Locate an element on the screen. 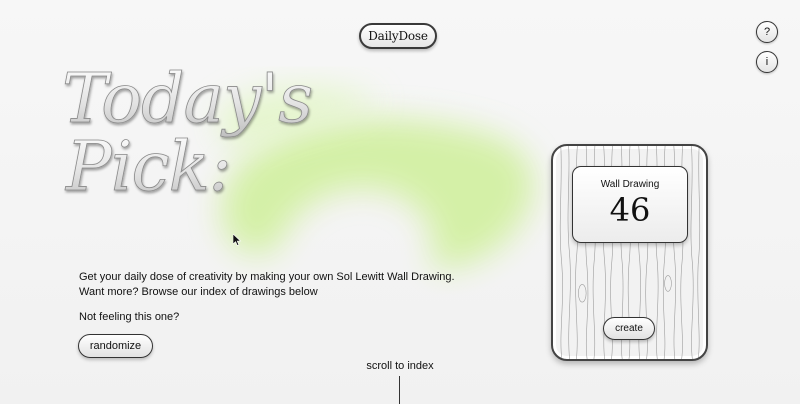  wall-drawing-number: 46 is located at coordinates (630, 210).